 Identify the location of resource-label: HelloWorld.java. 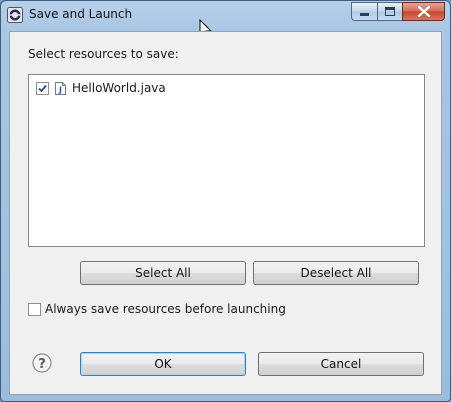
(119, 88).